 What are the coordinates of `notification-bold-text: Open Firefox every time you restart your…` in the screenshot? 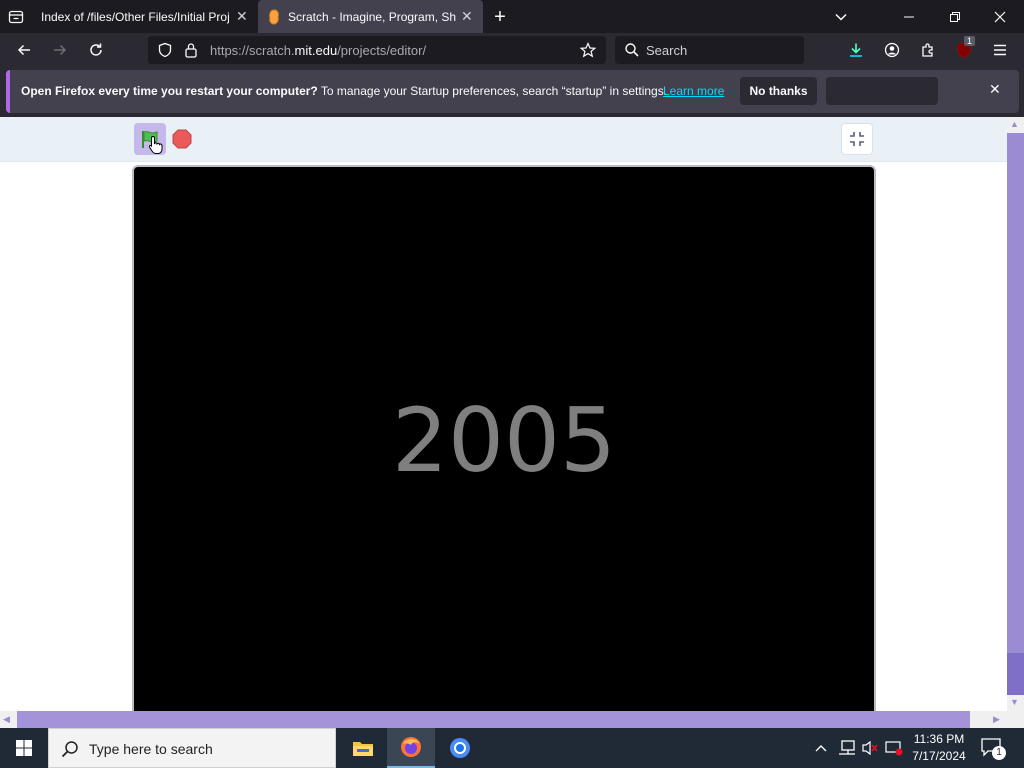 It's located at (169, 91).